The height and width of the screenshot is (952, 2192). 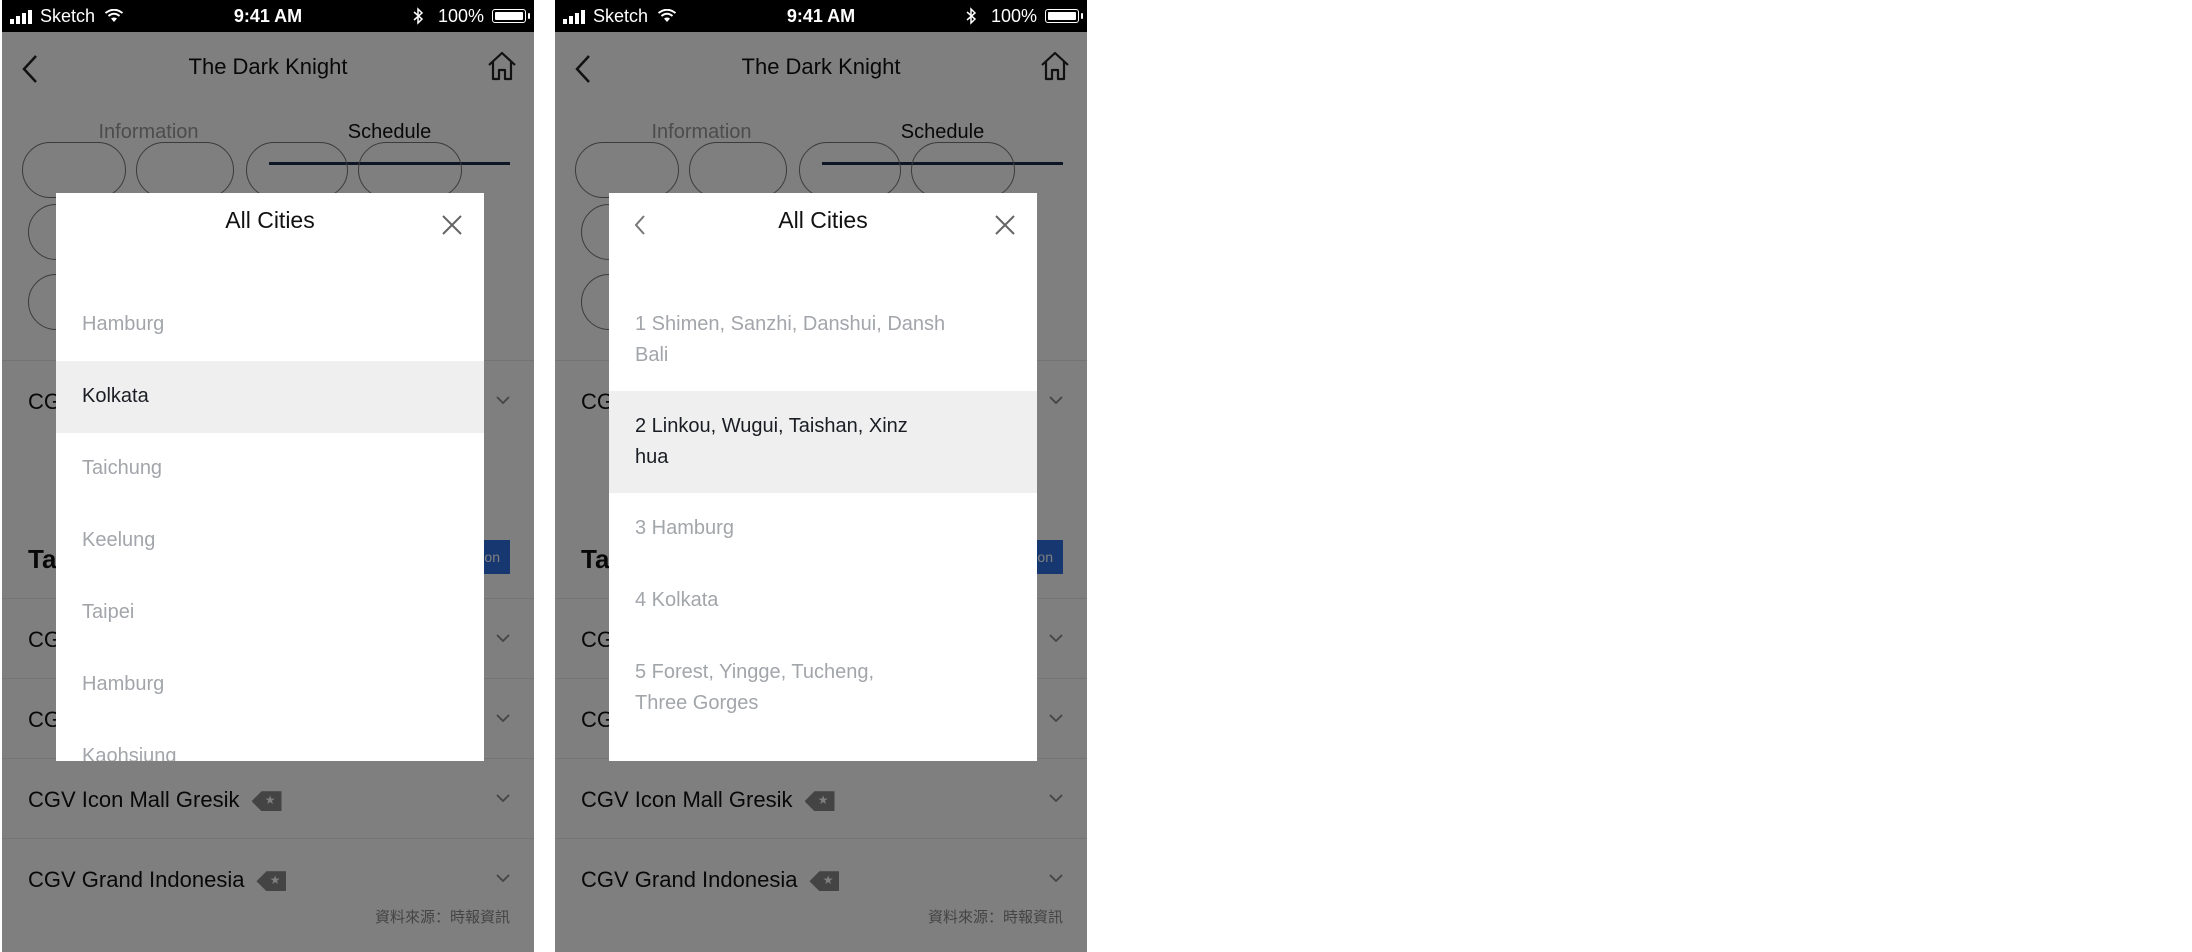 I want to click on city-item: Kolkata, so click(x=270, y=397).